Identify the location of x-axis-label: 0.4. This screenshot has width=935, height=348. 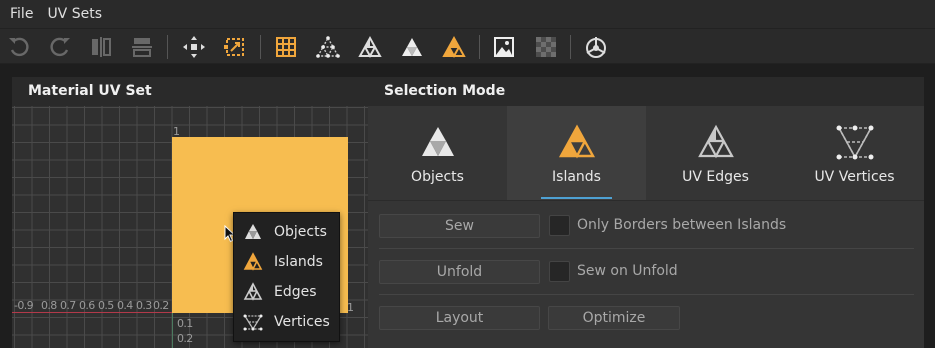
(125, 305).